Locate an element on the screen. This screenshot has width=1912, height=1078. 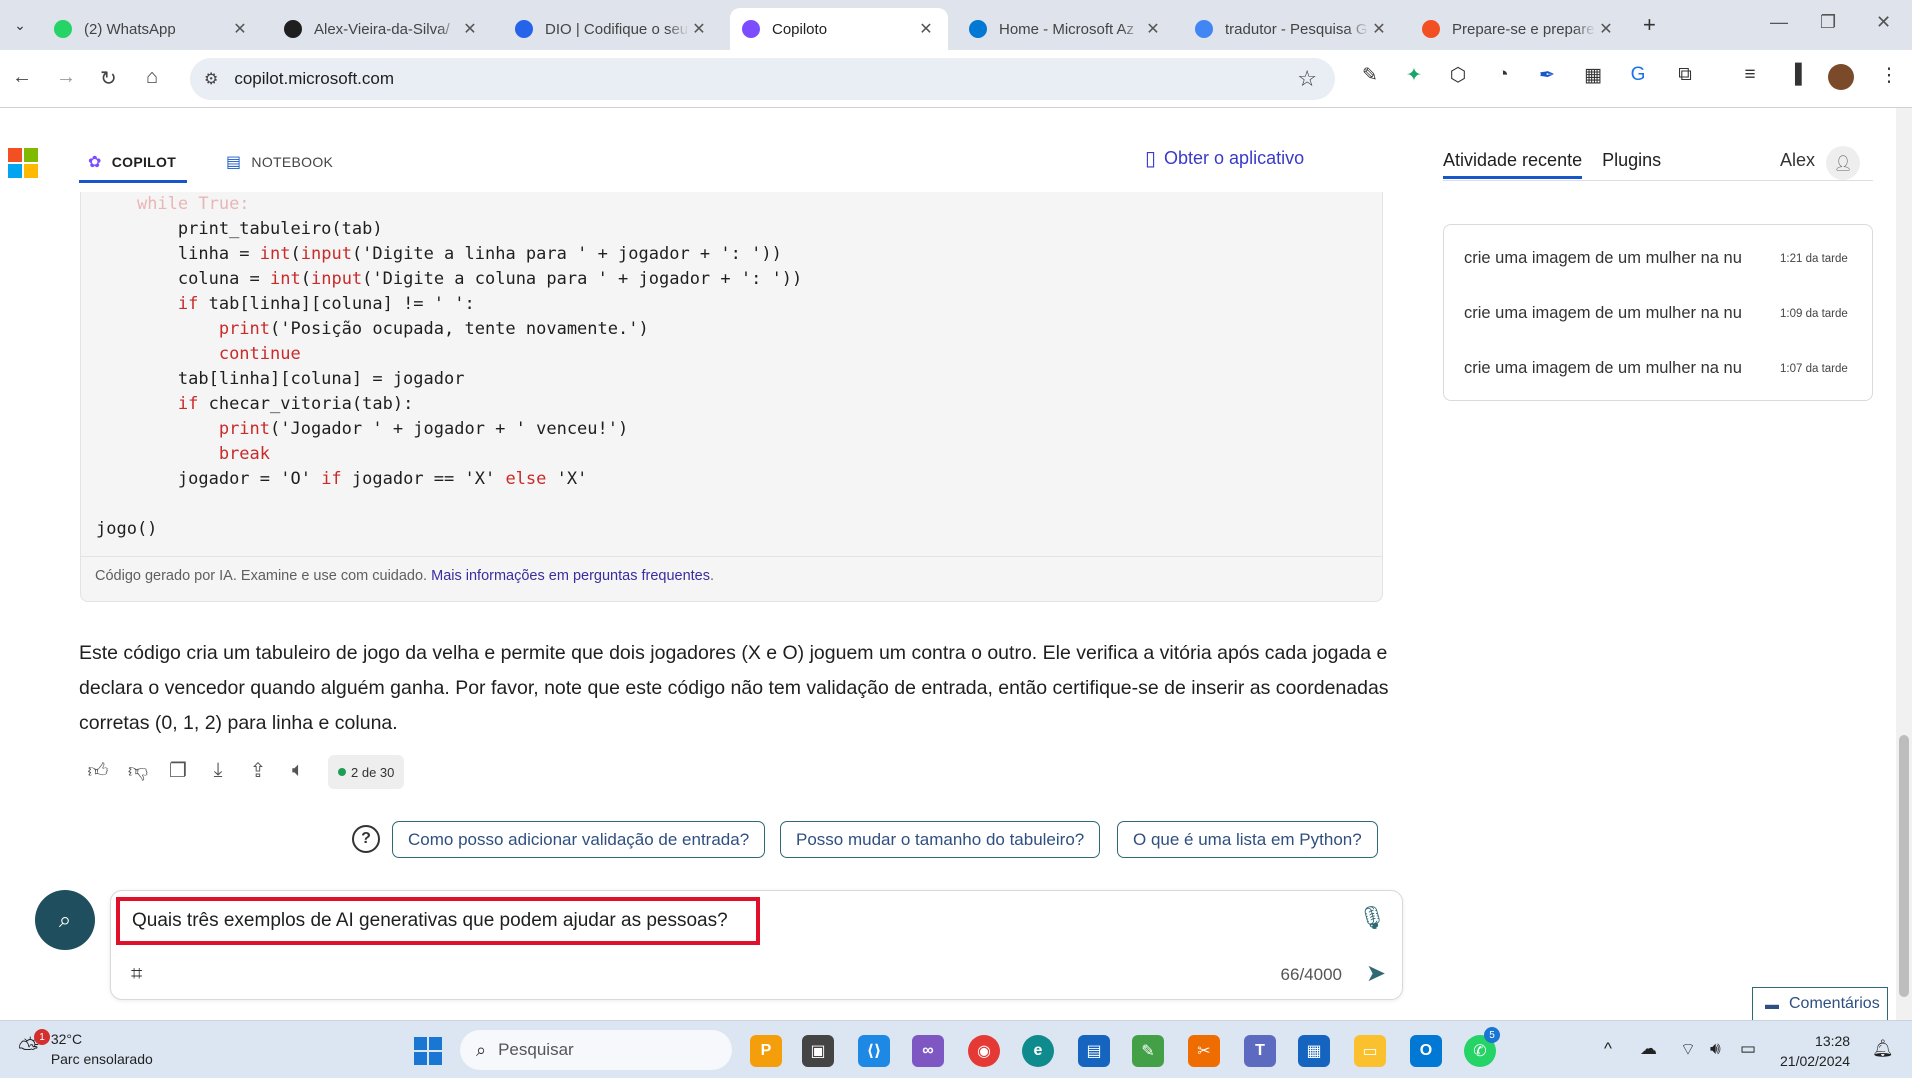
visual-studio-icon: ∞ is located at coordinates (928, 1051).